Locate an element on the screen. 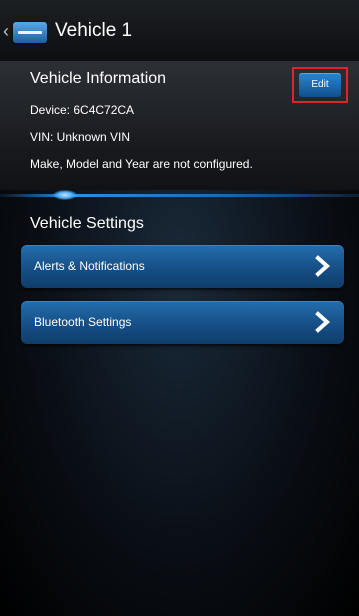 The height and width of the screenshot is (616, 359). bluetooth-settings-button: Bluetooth Settings is located at coordinates (182, 322).